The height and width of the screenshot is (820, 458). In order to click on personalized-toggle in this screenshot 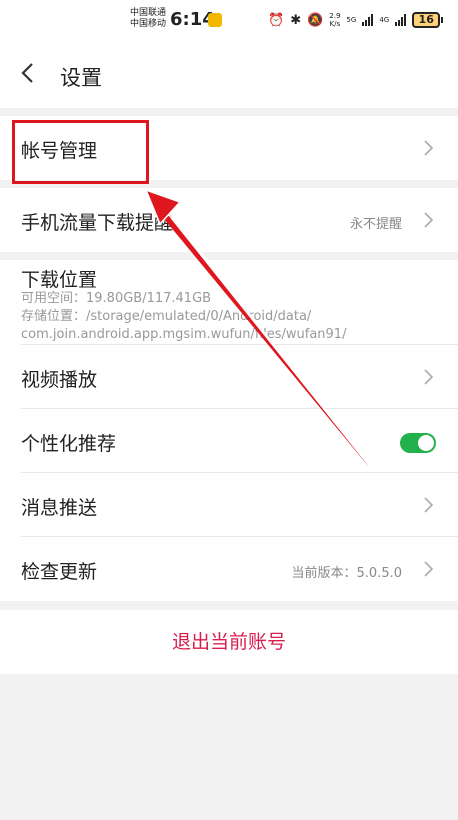, I will do `click(418, 443)`.